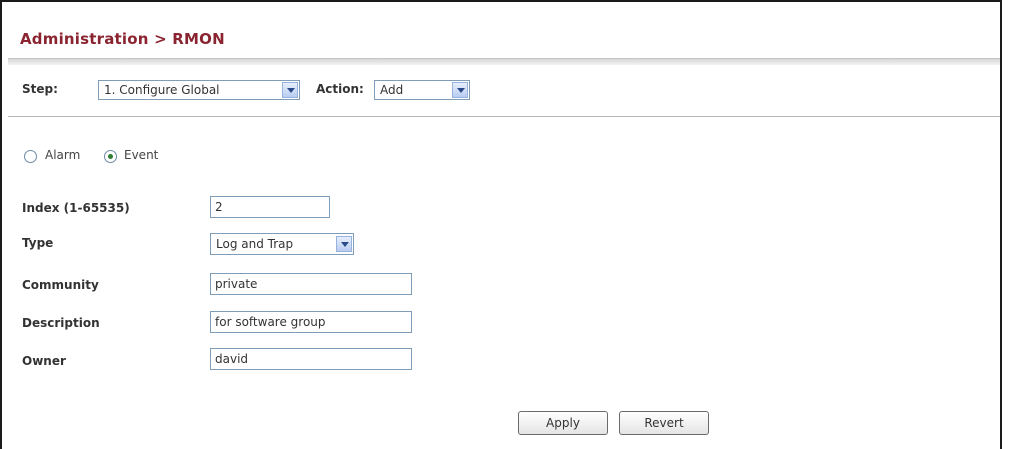  Describe the element at coordinates (76, 208) in the screenshot. I see `index-label: Index (1-65535)` at that location.